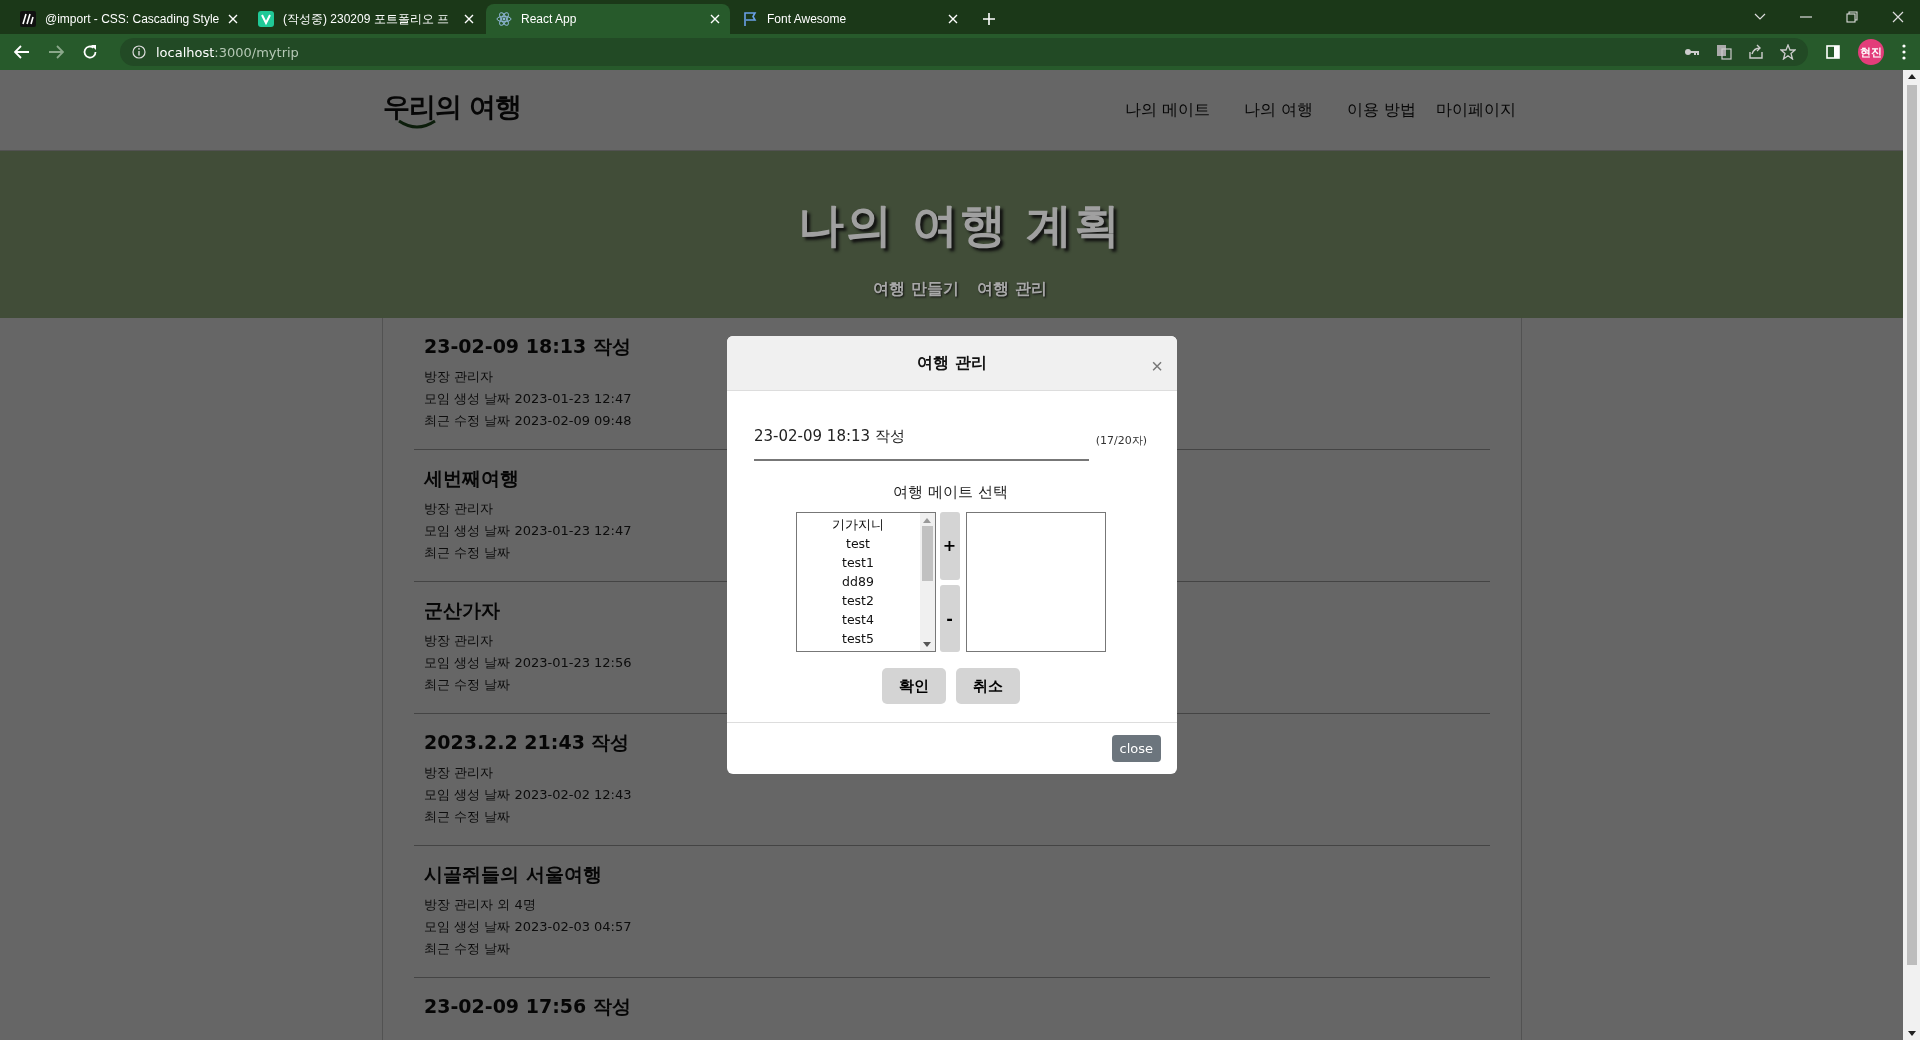  I want to click on nav-link: 나의 여행, so click(1278, 110).